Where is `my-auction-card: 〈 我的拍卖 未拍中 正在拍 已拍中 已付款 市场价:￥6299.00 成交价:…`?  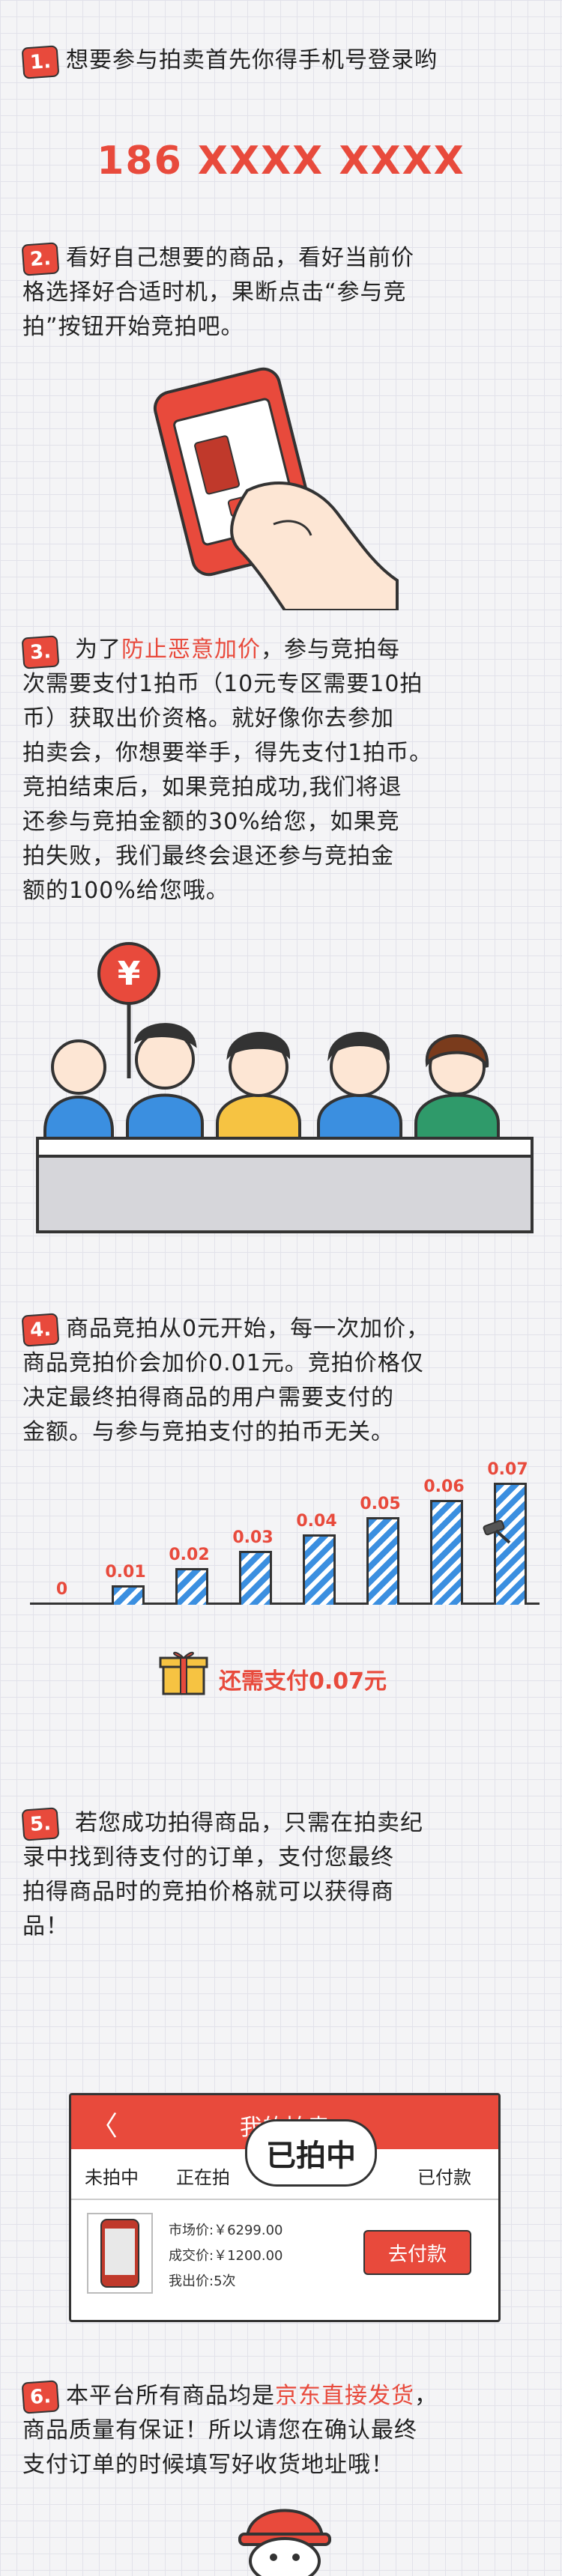 my-auction-card: 〈 我的拍卖 未拍中 正在拍 已拍中 已付款 市场价:￥6299.00 成交价:… is located at coordinates (285, 2207).